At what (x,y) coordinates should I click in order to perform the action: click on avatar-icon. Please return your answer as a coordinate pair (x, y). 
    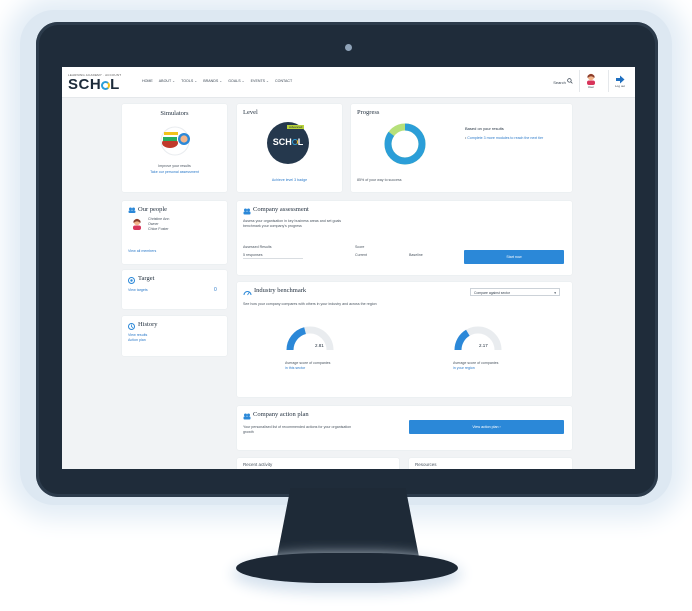
    Looking at the image, I should click on (591, 79).